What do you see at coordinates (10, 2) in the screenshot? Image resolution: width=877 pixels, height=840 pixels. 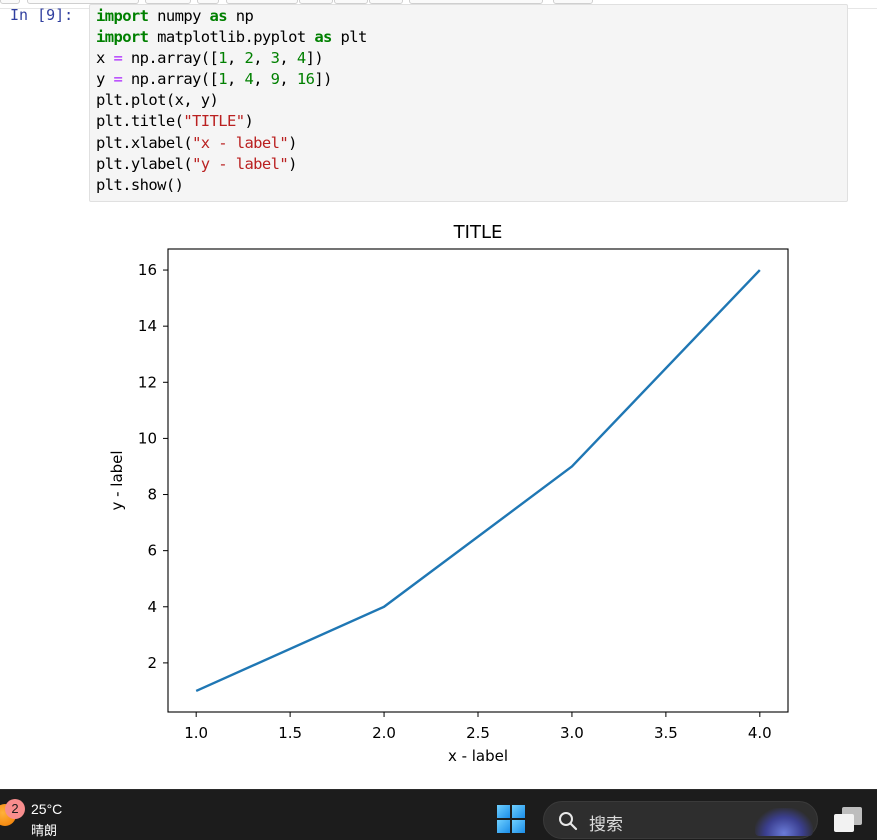 I see `toolbar-button` at bounding box center [10, 2].